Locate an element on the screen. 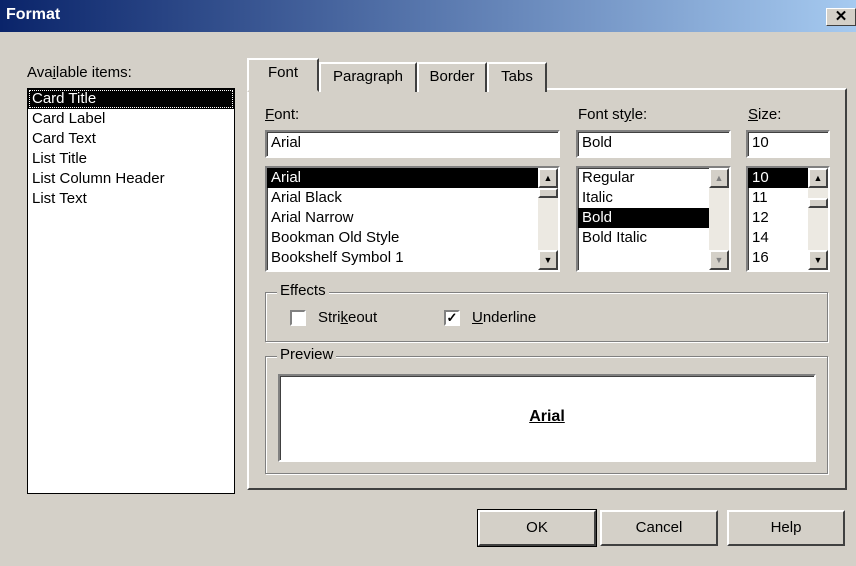  list-item: Bookshelf Symbol 1 is located at coordinates (412, 258).